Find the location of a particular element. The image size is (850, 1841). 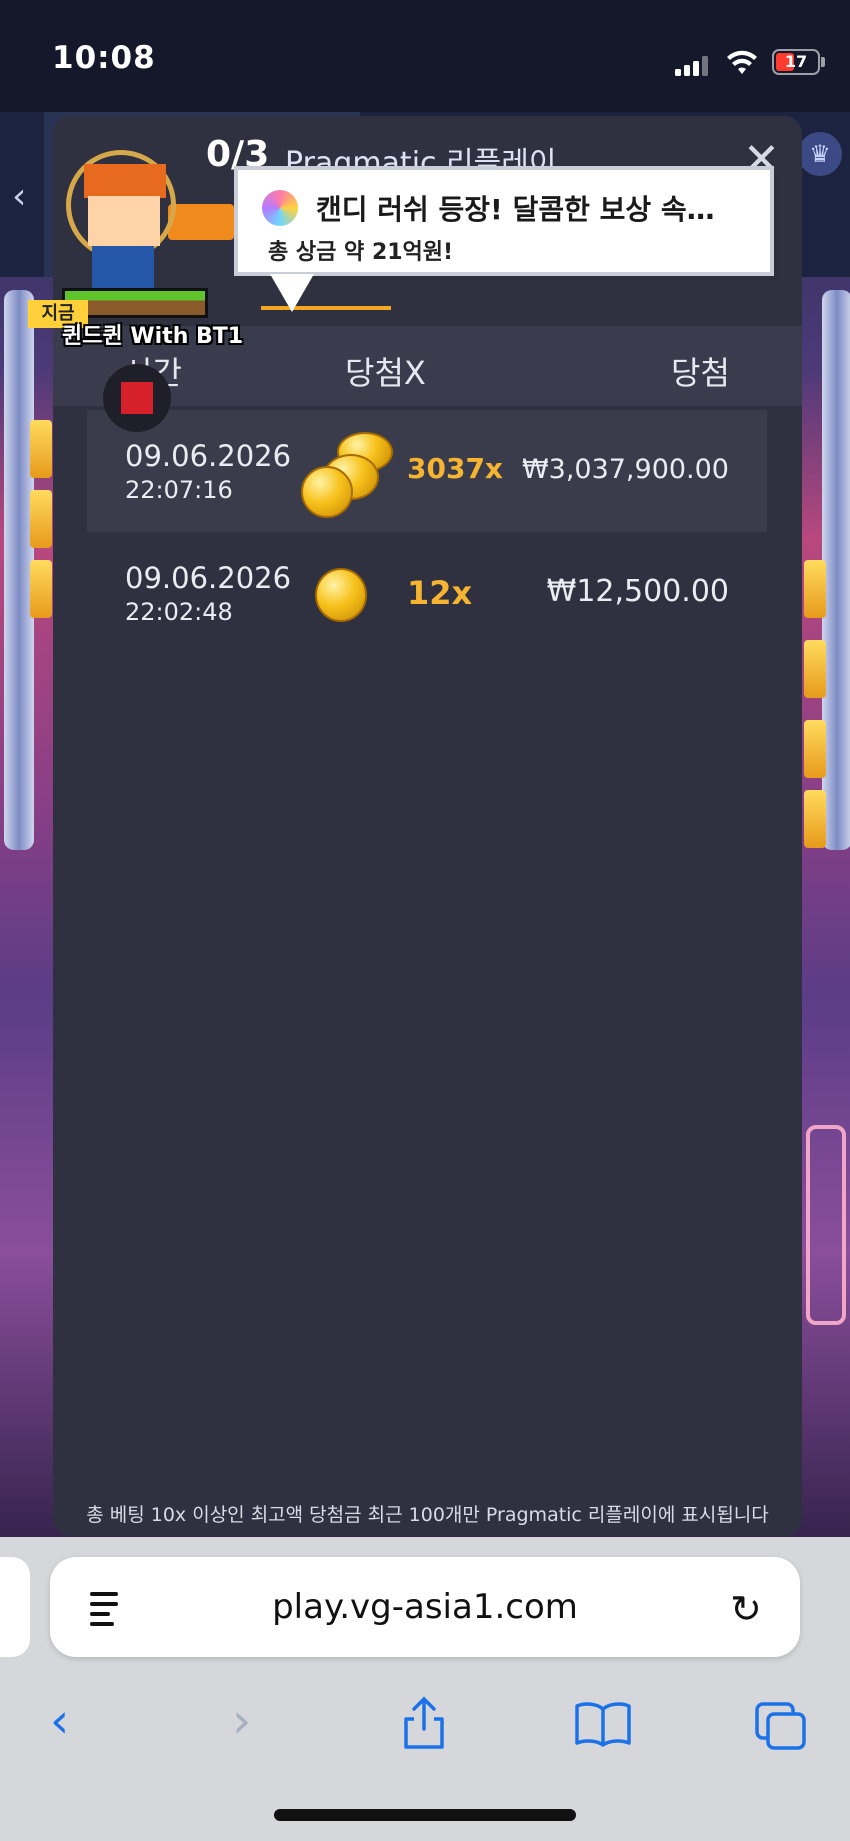

row-multiplier: 12x is located at coordinates (440, 593).